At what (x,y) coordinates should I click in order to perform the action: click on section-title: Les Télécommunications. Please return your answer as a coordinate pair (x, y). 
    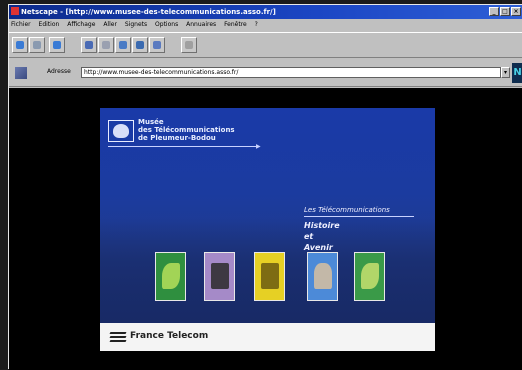
    Looking at the image, I should click on (347, 210).